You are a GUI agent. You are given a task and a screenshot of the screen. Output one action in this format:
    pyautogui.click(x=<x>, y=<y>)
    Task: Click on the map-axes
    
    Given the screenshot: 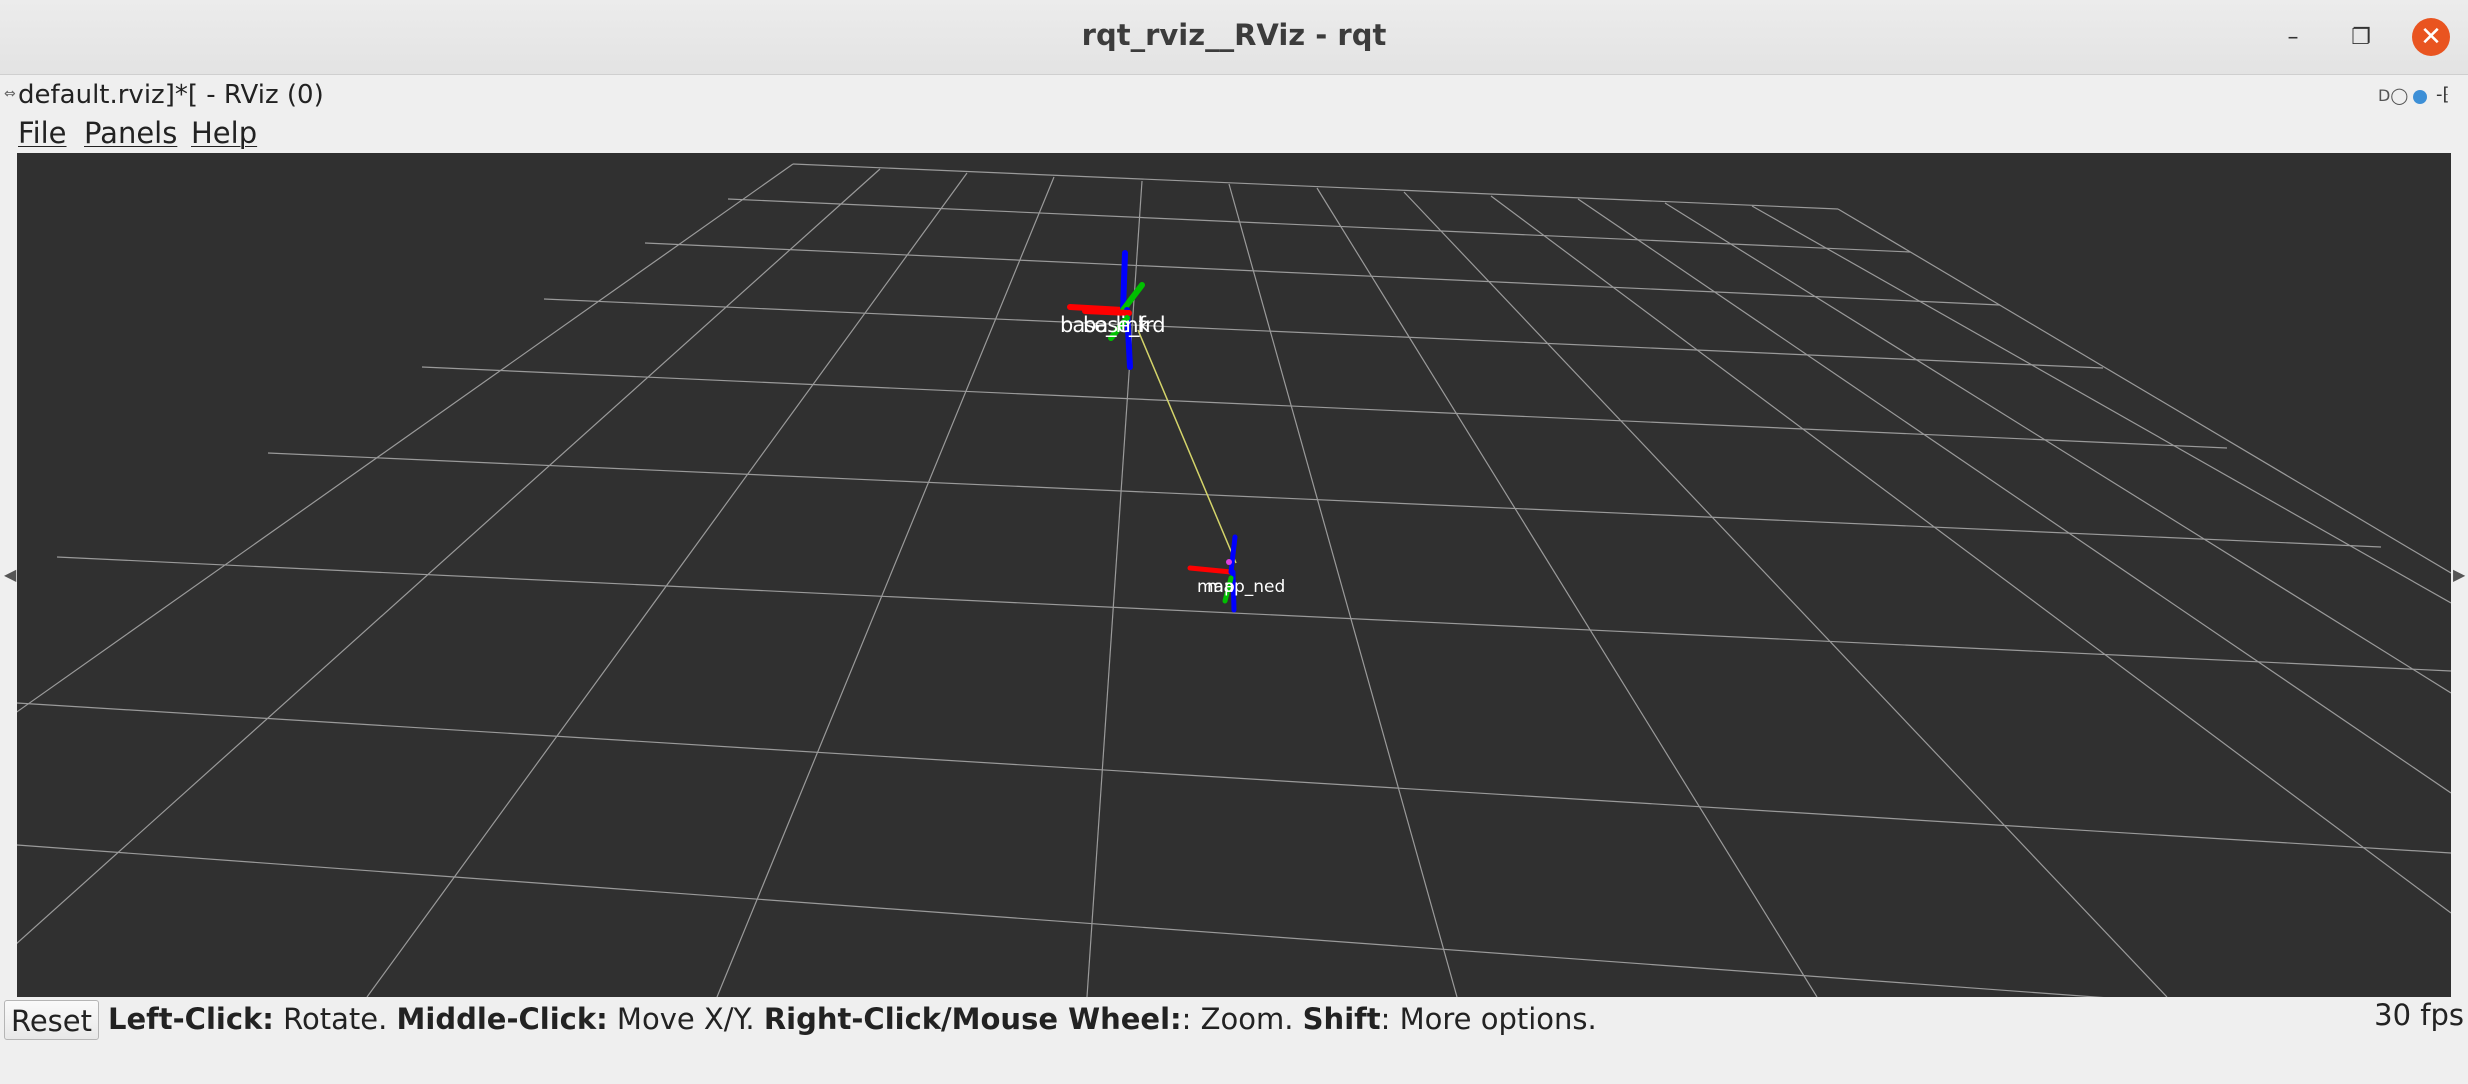 What is the action you would take?
    pyautogui.click(x=1212, y=573)
    